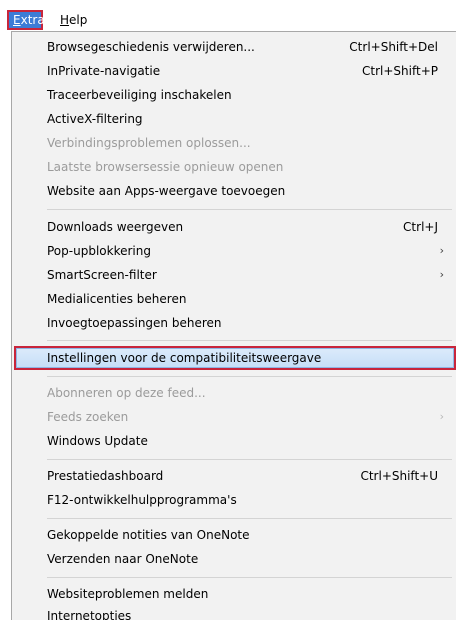  Describe the element at coordinates (117, 299) in the screenshot. I see `menu-item-label: Medialicenties beheren` at that location.